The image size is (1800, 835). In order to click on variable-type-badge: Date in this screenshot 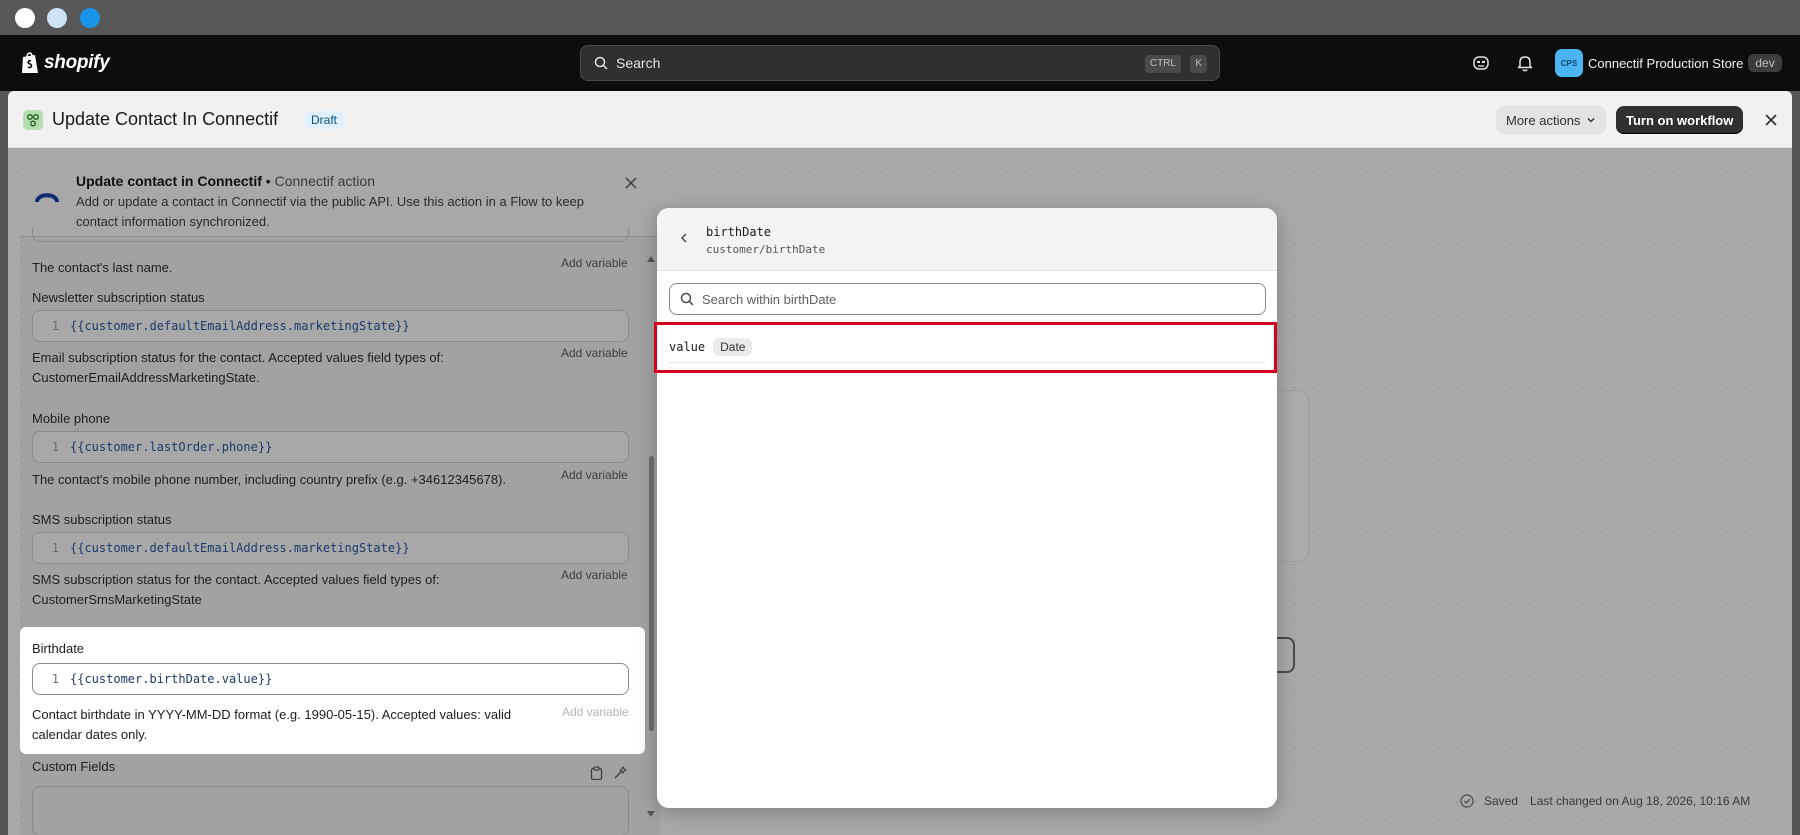, I will do `click(733, 346)`.